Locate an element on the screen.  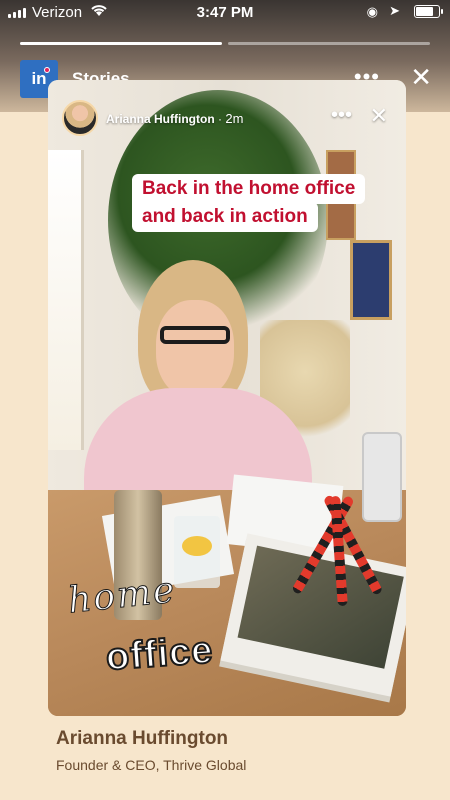
status-bar: Verizon 3:47 PM ◉ ➤ is located at coordinates (225, 13).